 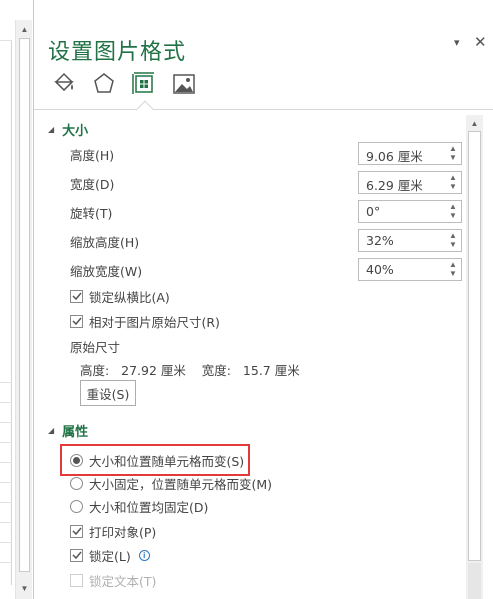 I want to click on properties-section-header: ◢ 属性, so click(x=68, y=430).